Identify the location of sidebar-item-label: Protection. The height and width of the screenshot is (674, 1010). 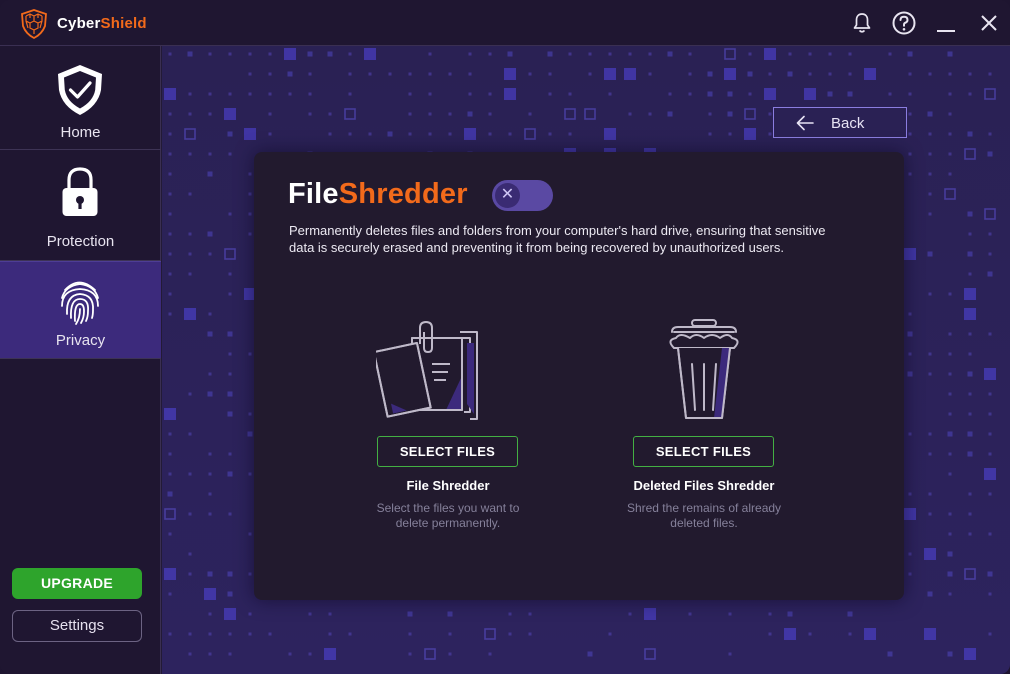
(80, 241).